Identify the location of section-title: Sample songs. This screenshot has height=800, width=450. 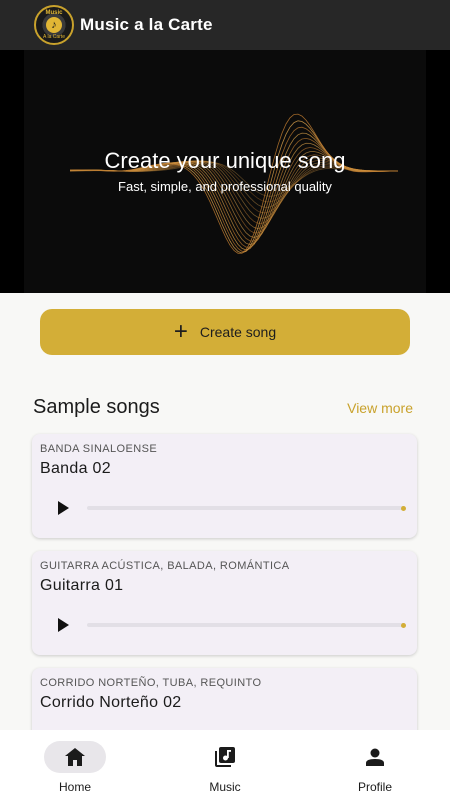
(96, 407).